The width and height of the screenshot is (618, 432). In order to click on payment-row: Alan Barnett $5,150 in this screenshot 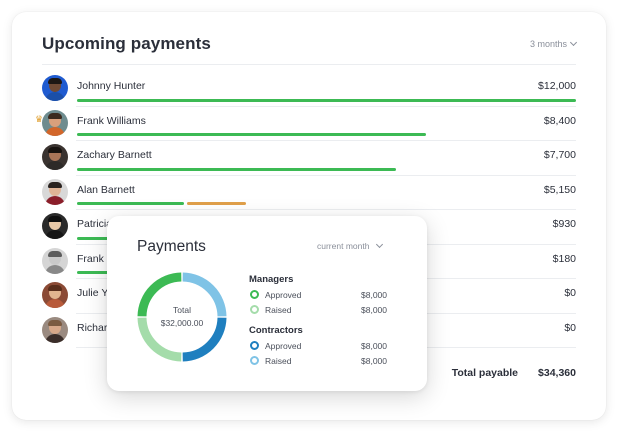, I will do `click(309, 193)`.